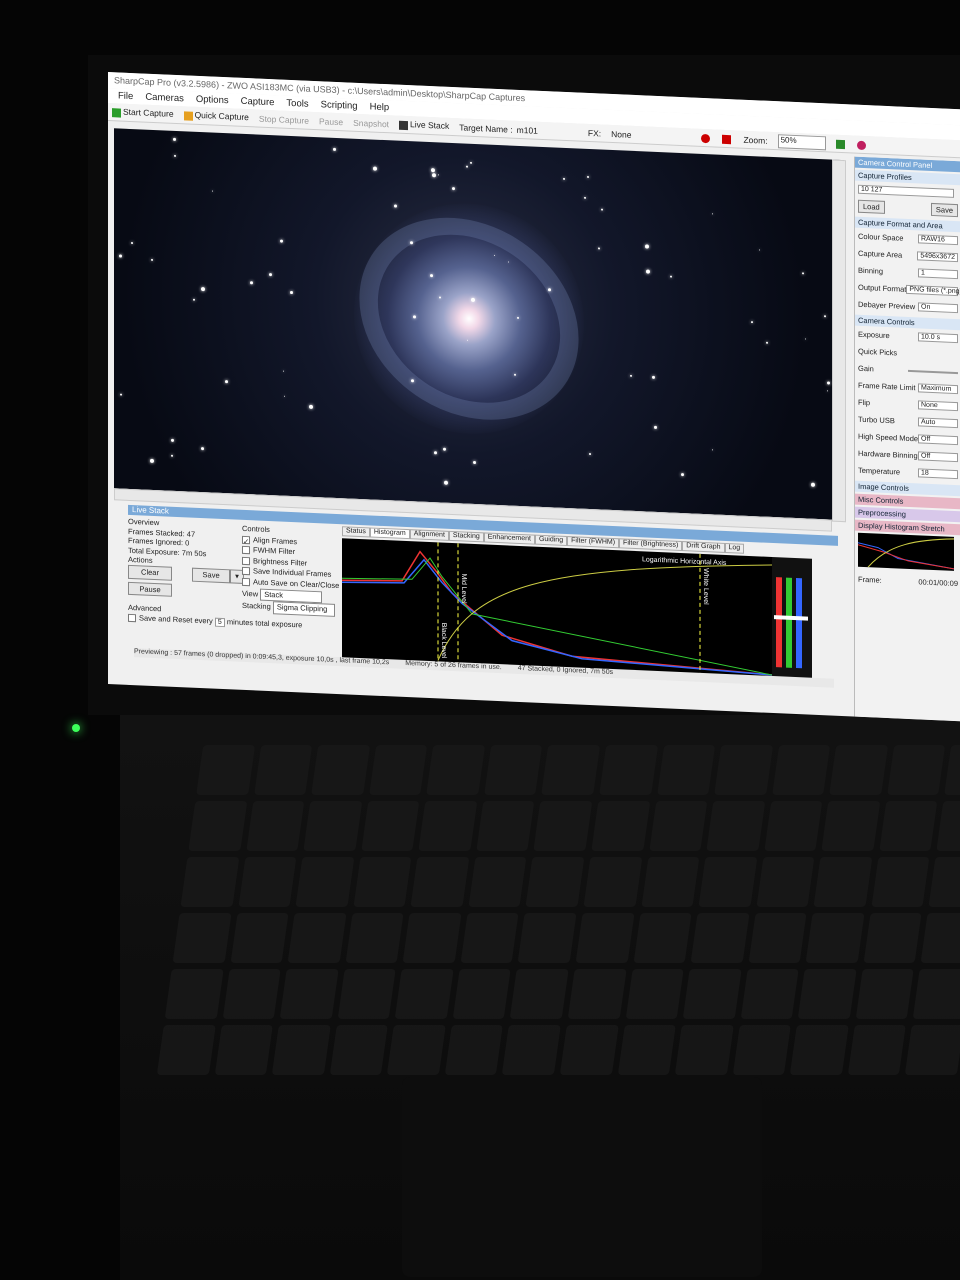 Image resolution: width=960 pixels, height=1280 pixels. Describe the element at coordinates (801, 141) in the screenshot. I see `zoom-select: 50%` at that location.